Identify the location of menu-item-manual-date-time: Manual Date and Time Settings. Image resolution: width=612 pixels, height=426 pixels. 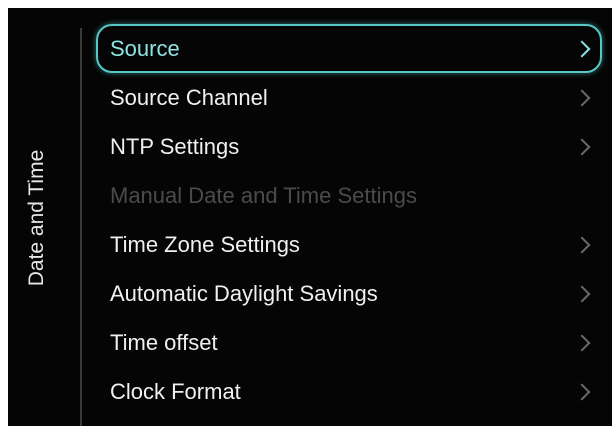
(349, 195).